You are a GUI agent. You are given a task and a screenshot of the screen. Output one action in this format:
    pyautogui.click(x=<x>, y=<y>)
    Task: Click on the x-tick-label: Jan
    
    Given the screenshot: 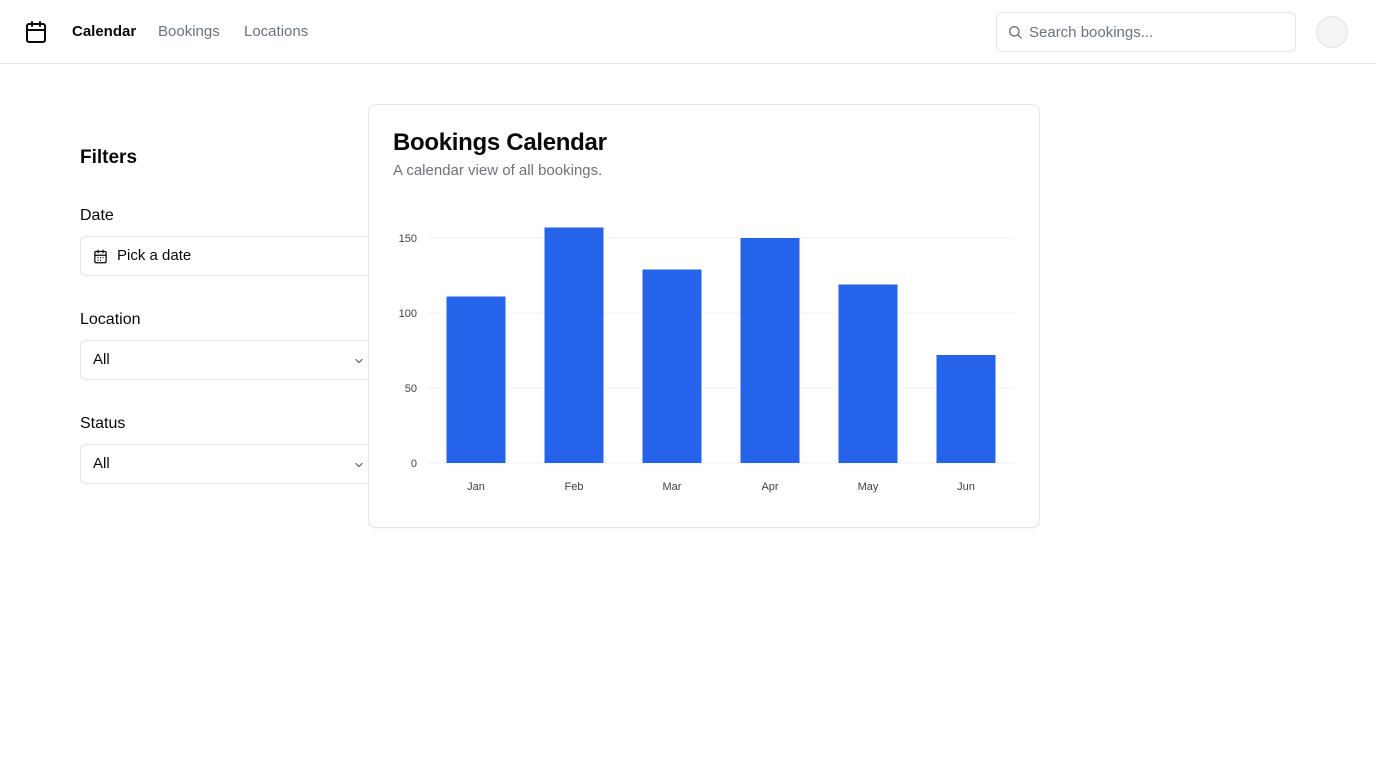 What is the action you would take?
    pyautogui.click(x=476, y=487)
    